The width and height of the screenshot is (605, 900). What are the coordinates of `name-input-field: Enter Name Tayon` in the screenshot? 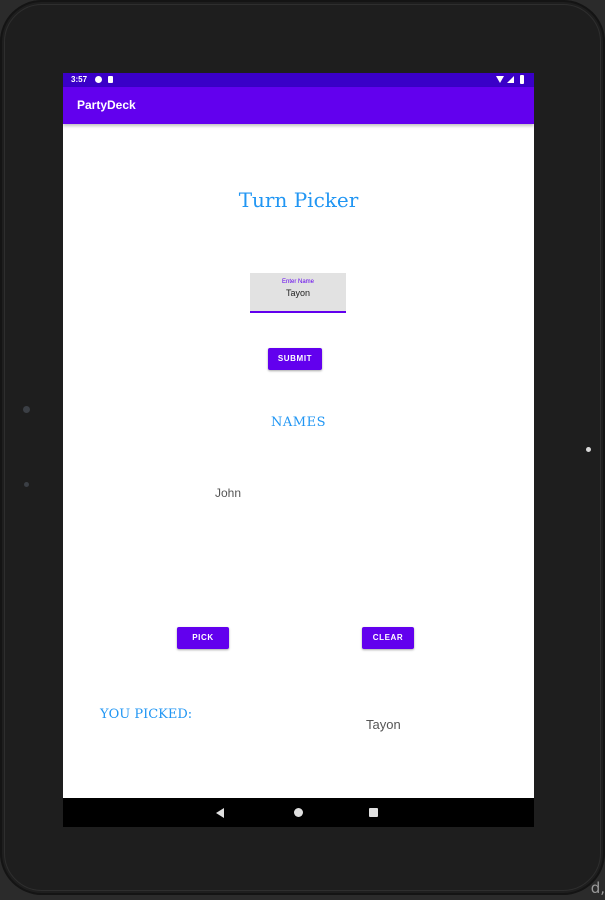 It's located at (298, 293).